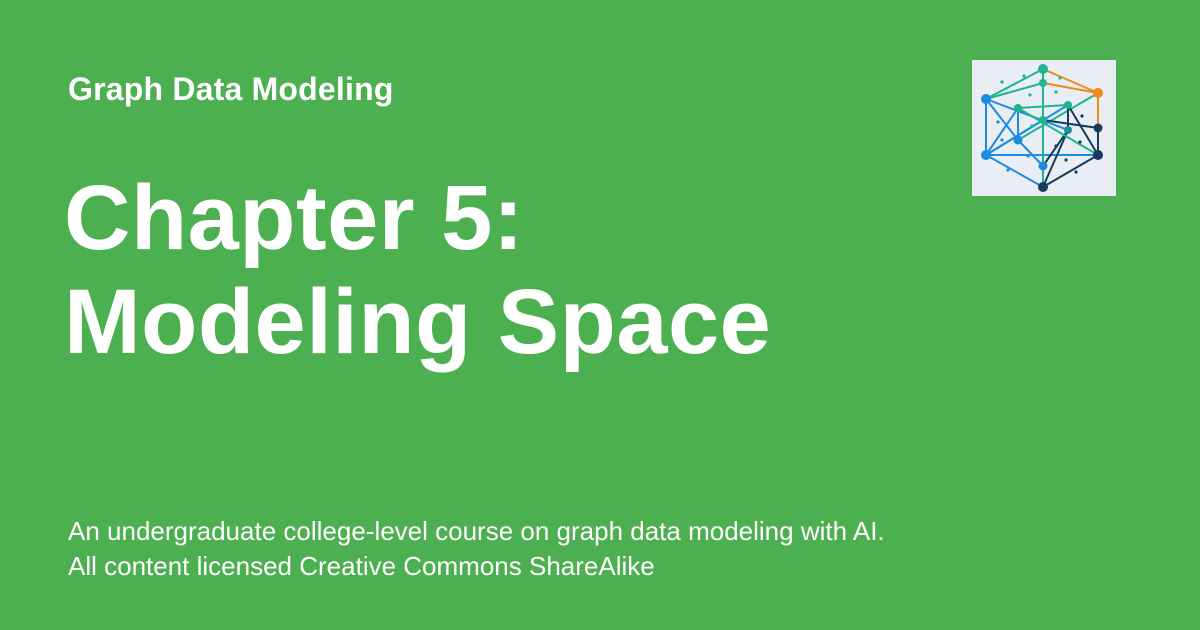  Describe the element at coordinates (418, 322) in the screenshot. I see `chapter-title-line-2: Modeling Space` at that location.